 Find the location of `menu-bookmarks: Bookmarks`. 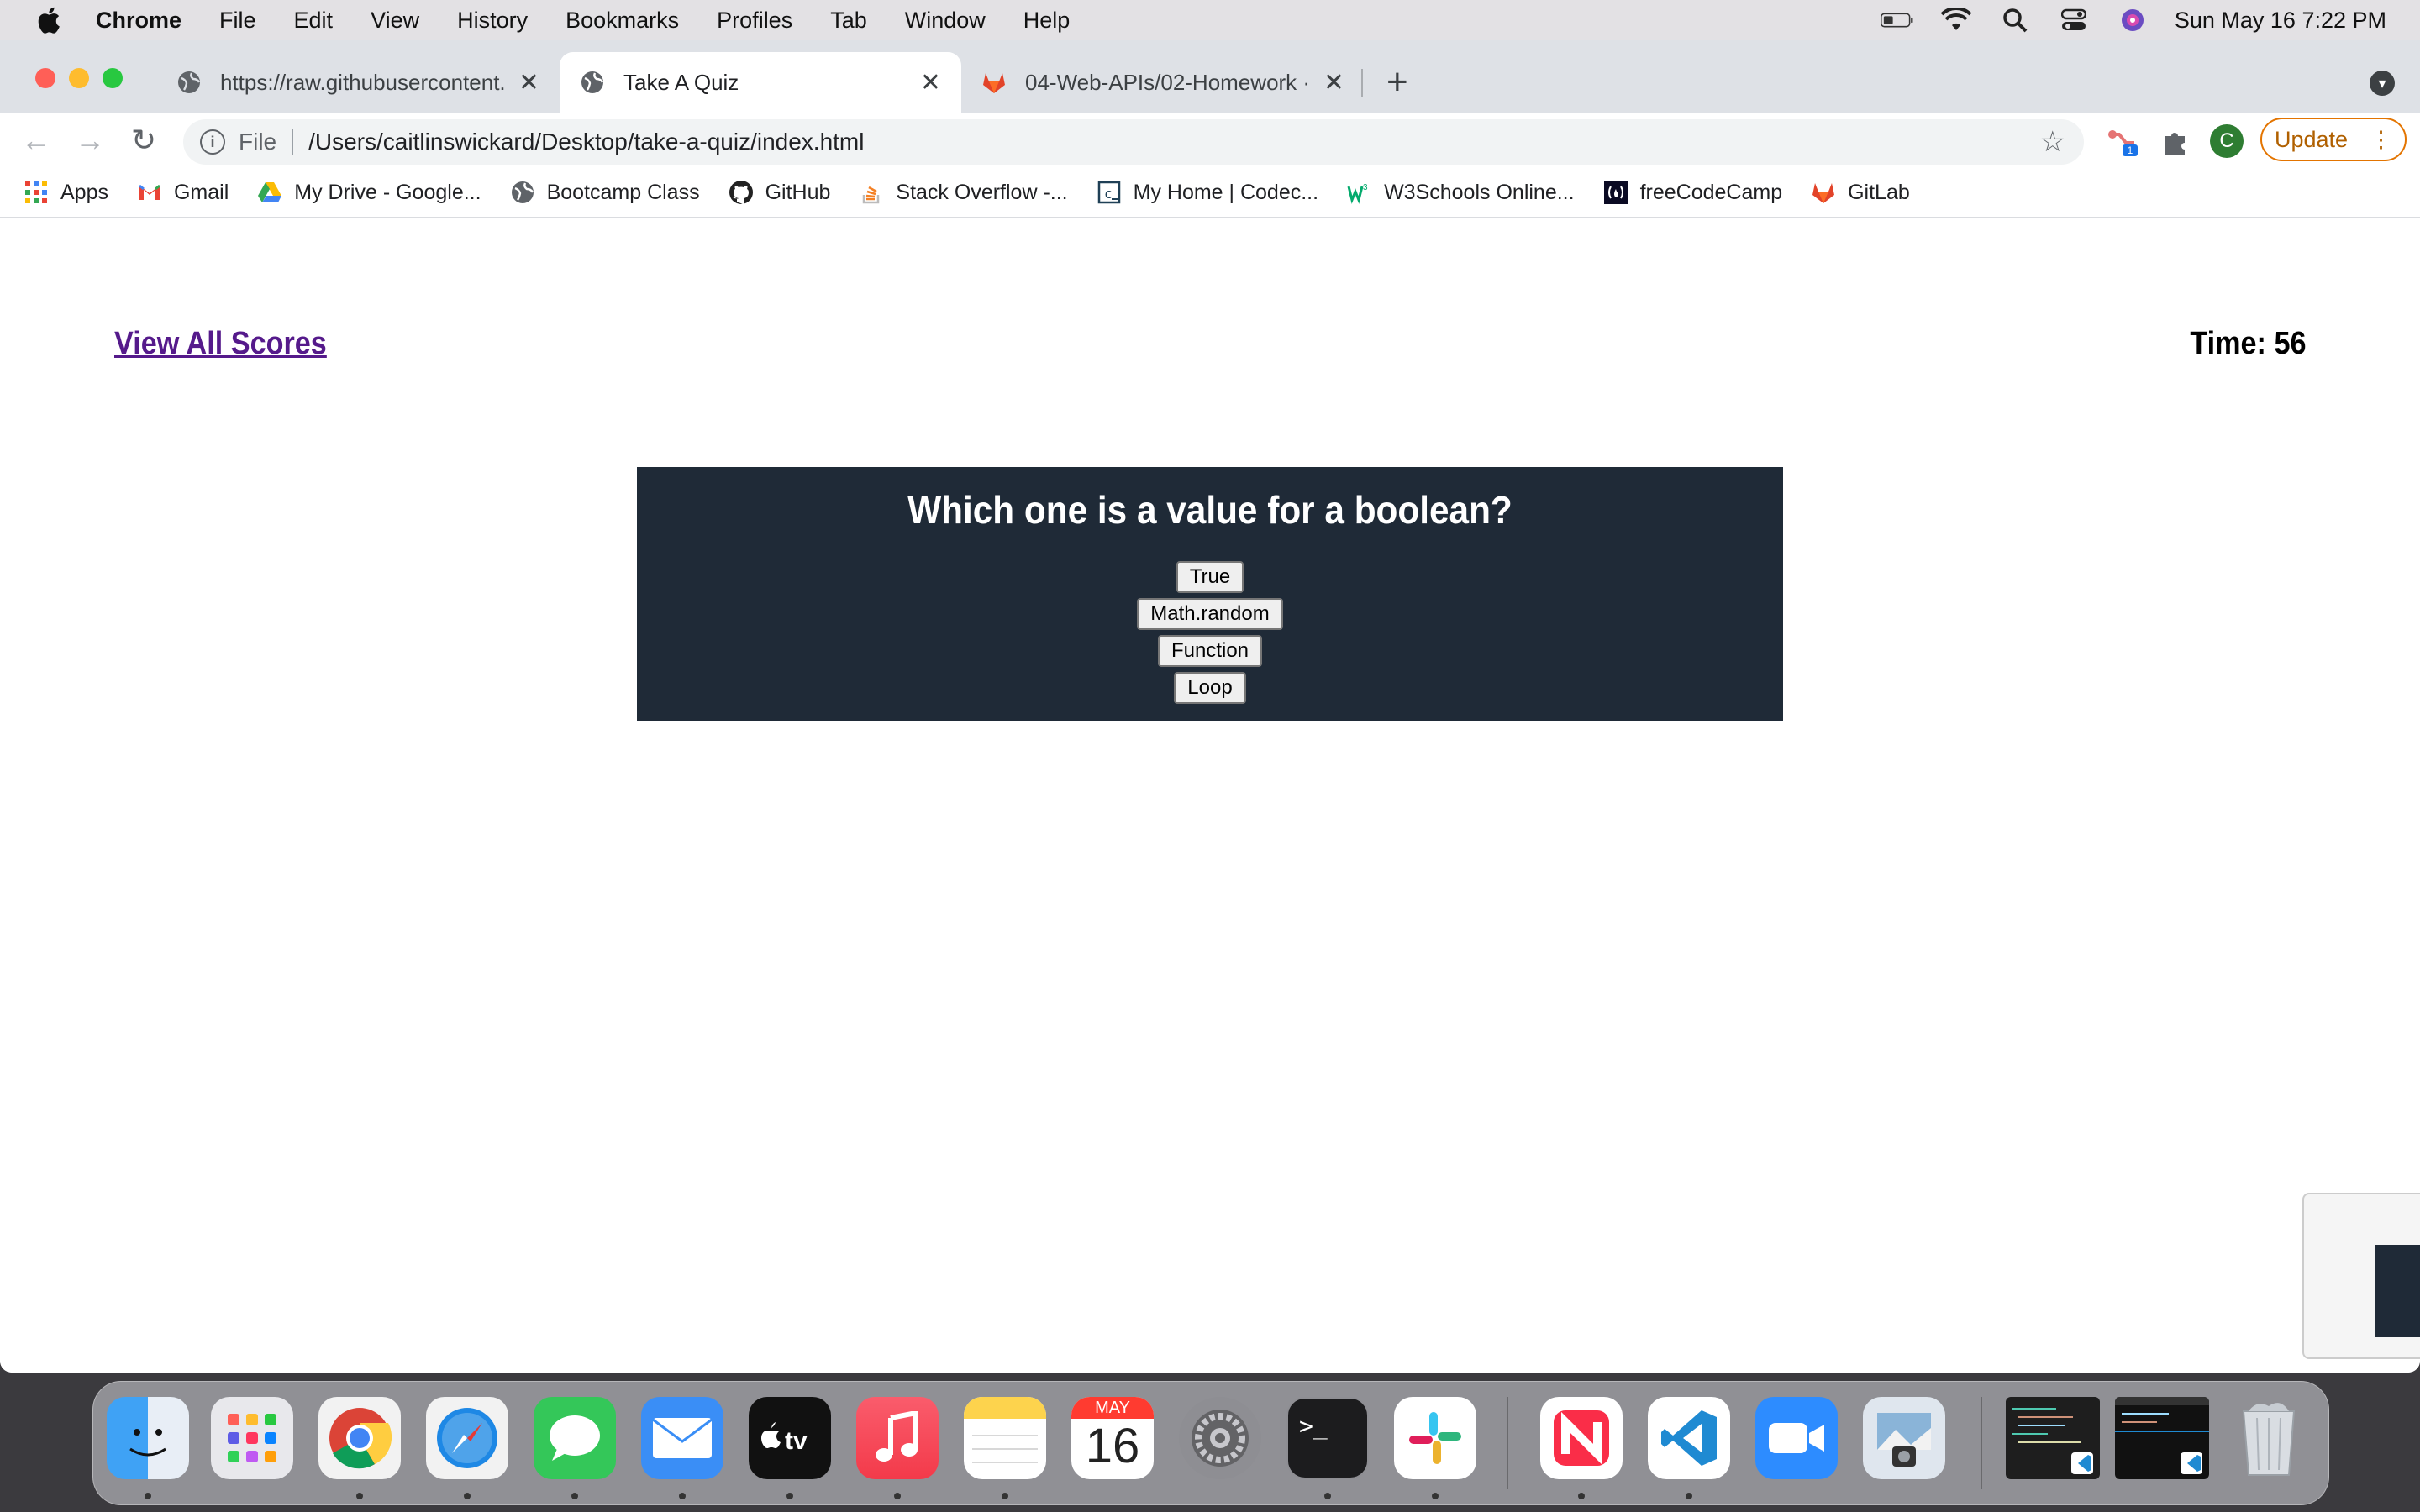

menu-bookmarks: Bookmarks is located at coordinates (622, 21).